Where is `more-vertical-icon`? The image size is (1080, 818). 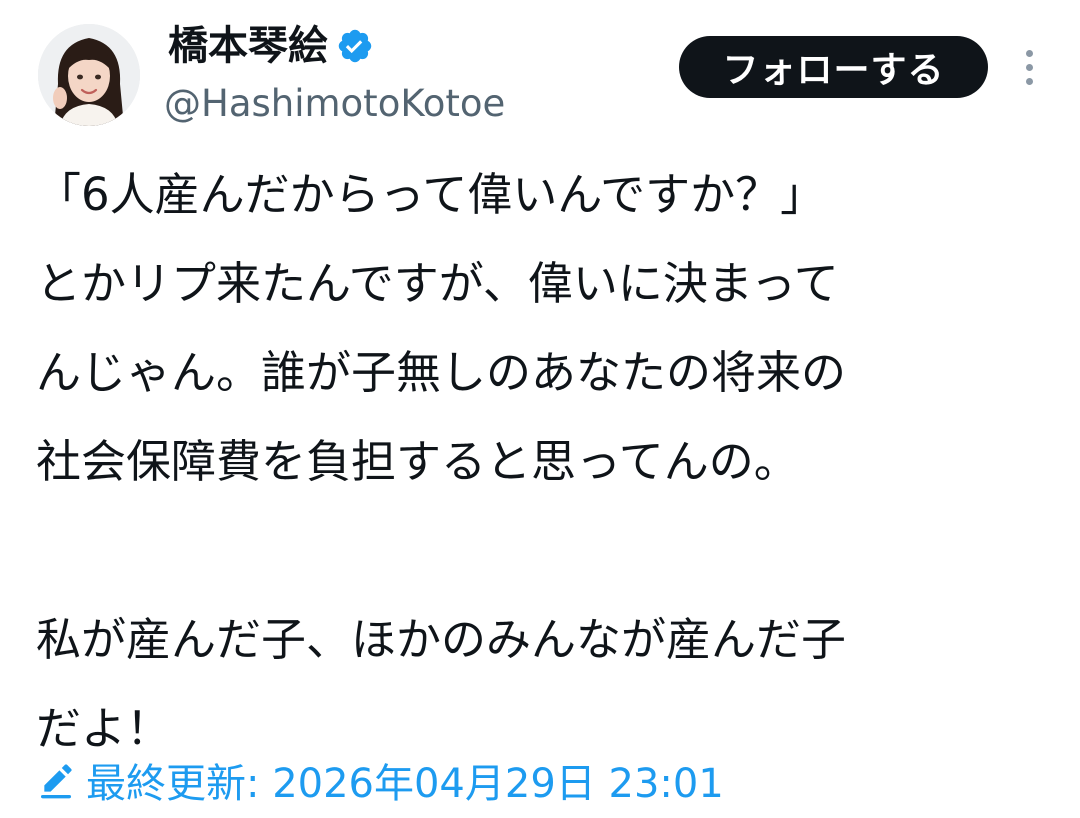 more-vertical-icon is located at coordinates (1029, 67).